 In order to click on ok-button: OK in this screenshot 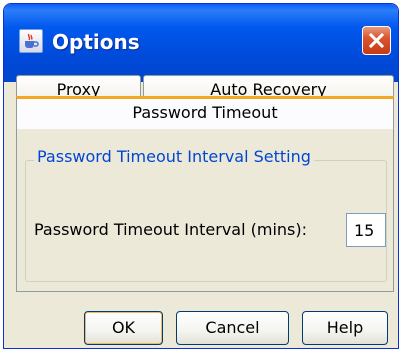, I will do `click(123, 328)`.